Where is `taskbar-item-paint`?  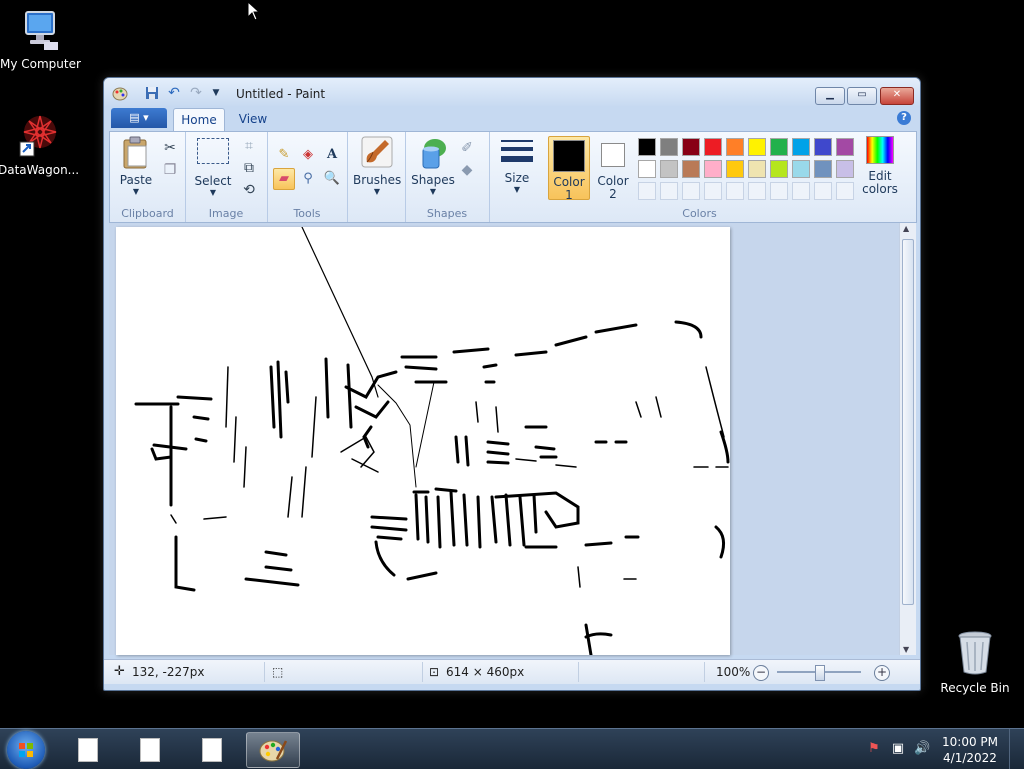
taskbar-item-paint is located at coordinates (273, 750).